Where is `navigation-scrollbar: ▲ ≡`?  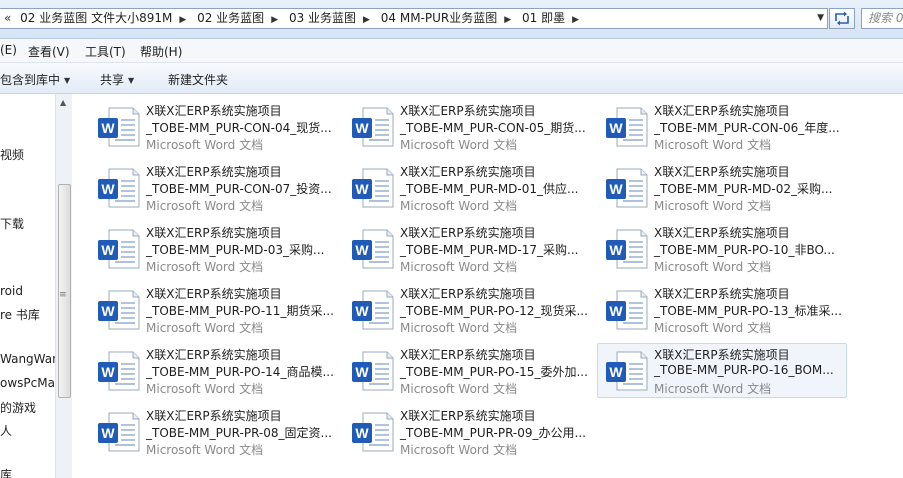
navigation-scrollbar: ▲ ≡ is located at coordinates (63, 286).